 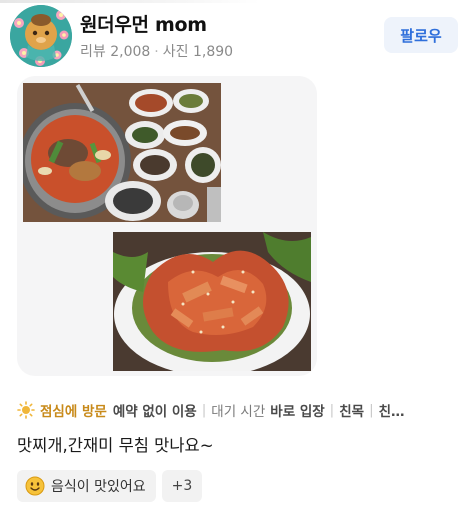 I want to click on review-photo-muchim, so click(x=212, y=301).